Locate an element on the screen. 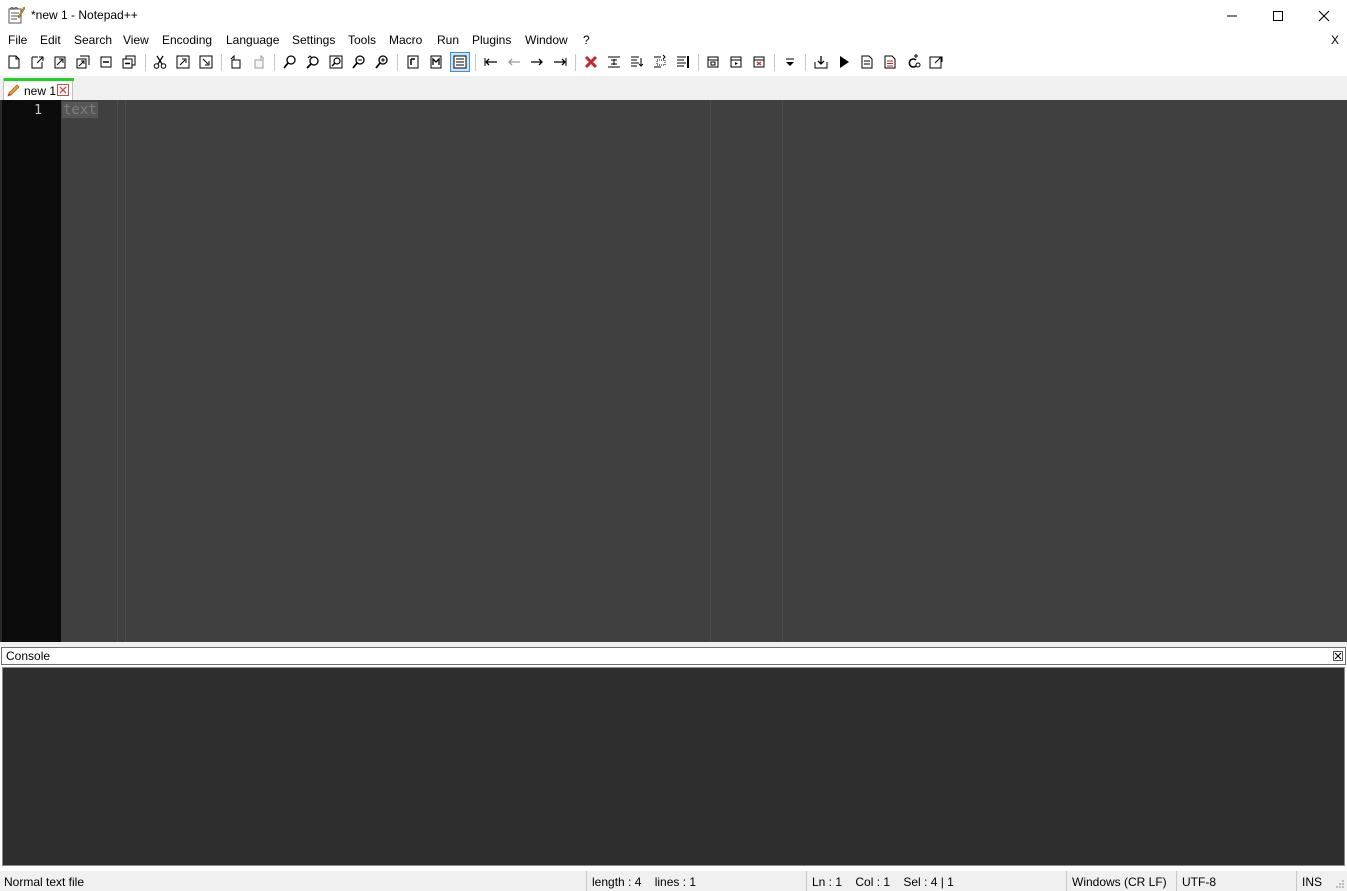  folder-workspace-button is located at coordinates (759, 62).